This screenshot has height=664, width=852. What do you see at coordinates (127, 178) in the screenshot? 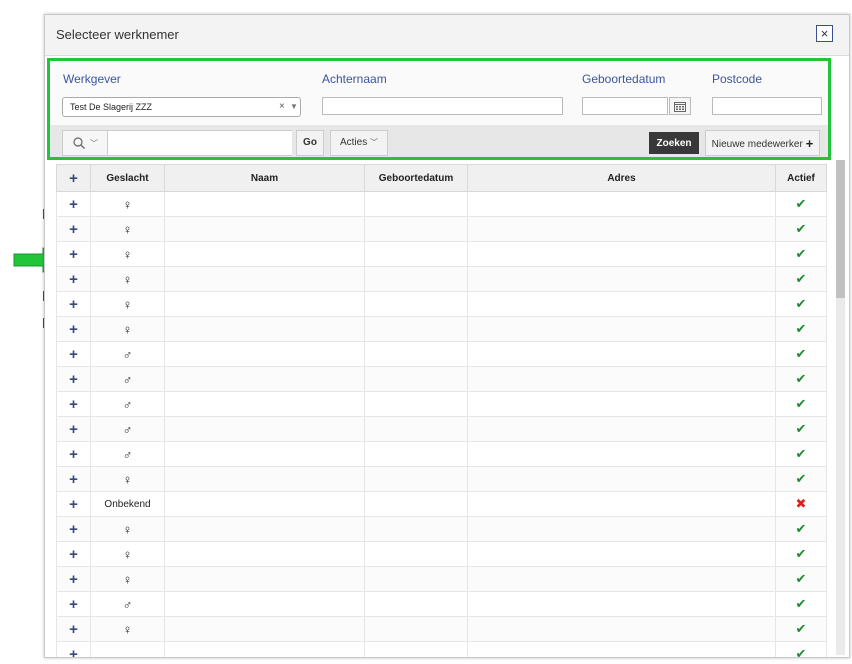
I see `header-geslacht: Geslacht` at bounding box center [127, 178].